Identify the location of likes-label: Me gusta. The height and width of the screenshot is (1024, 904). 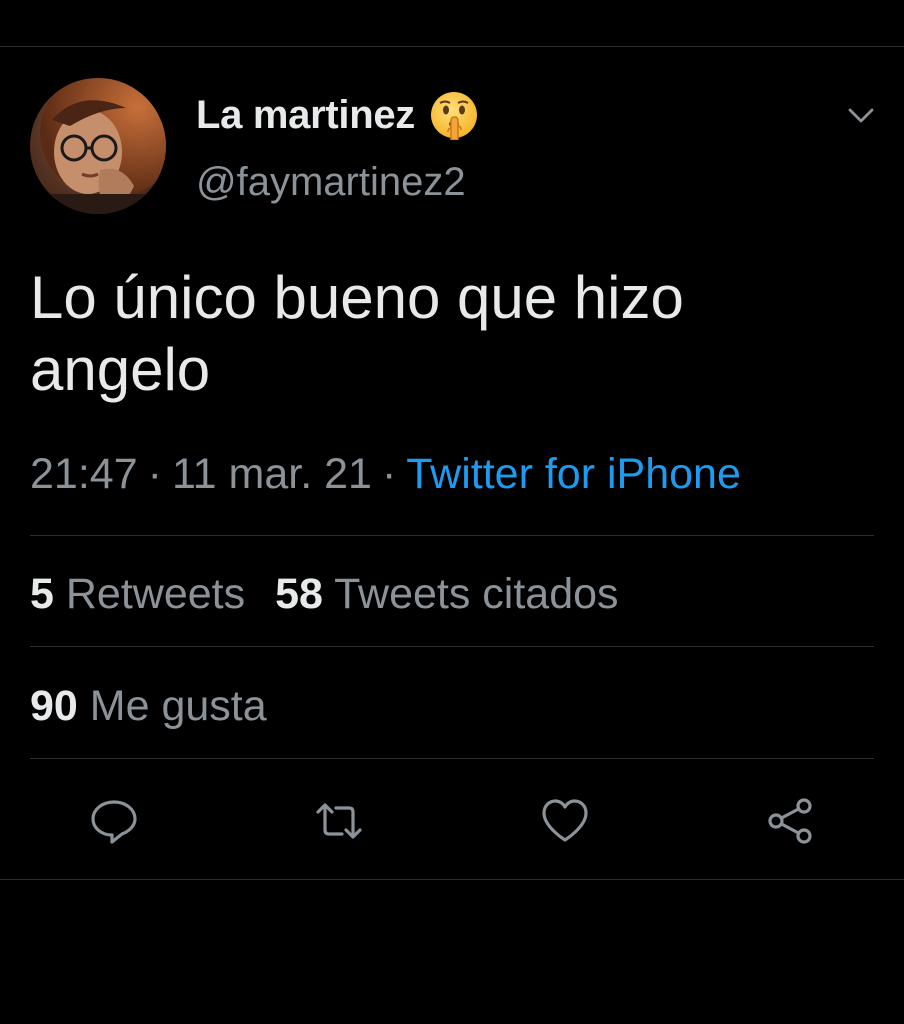
(178, 706).